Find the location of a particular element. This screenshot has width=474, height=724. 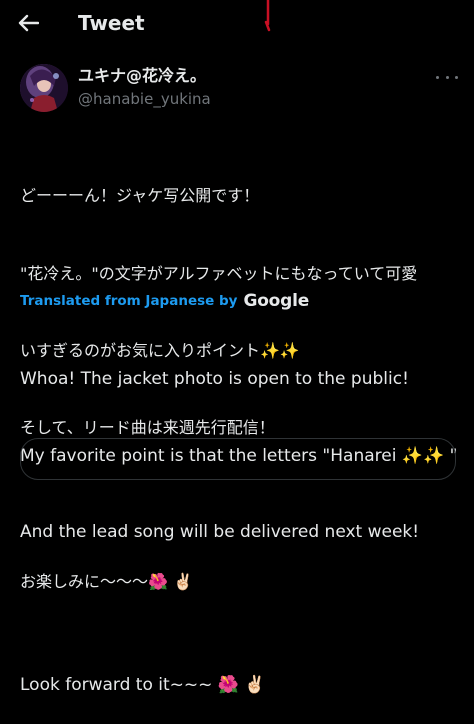

original-line: どーーーん！ジャケ写公開です！ is located at coordinates (140, 196).